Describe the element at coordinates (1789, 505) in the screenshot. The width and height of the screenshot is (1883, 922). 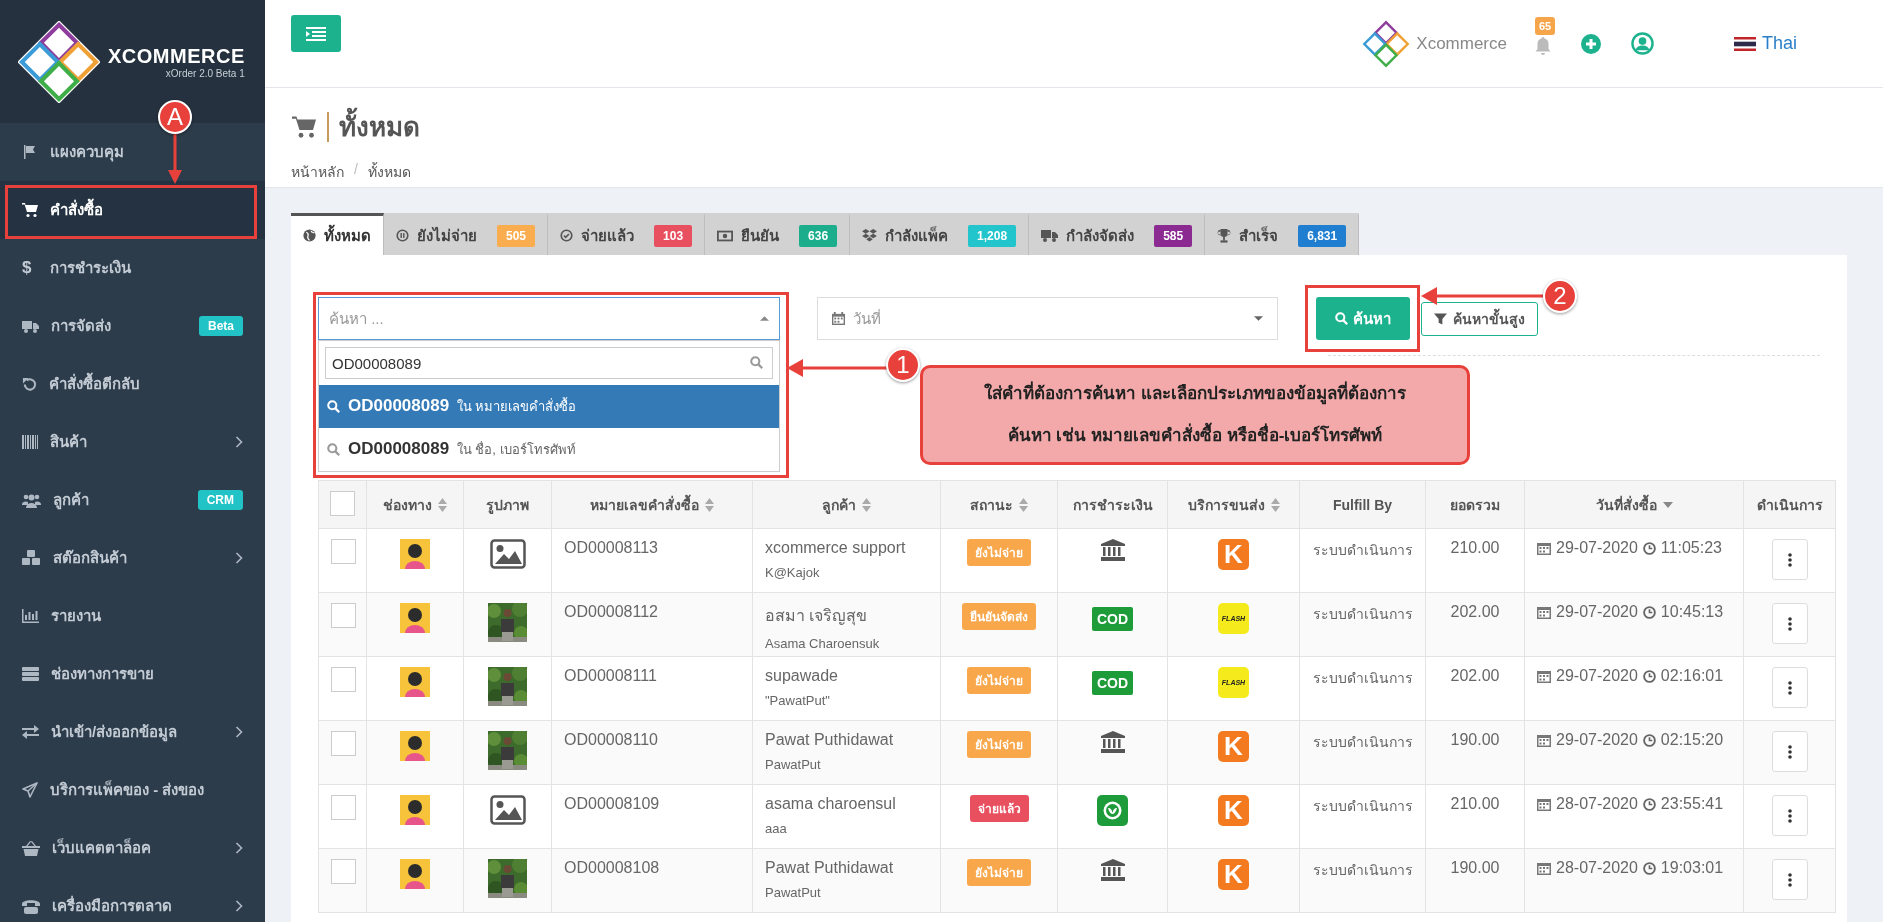
I see `column-header: ดำเนินการ` at that location.